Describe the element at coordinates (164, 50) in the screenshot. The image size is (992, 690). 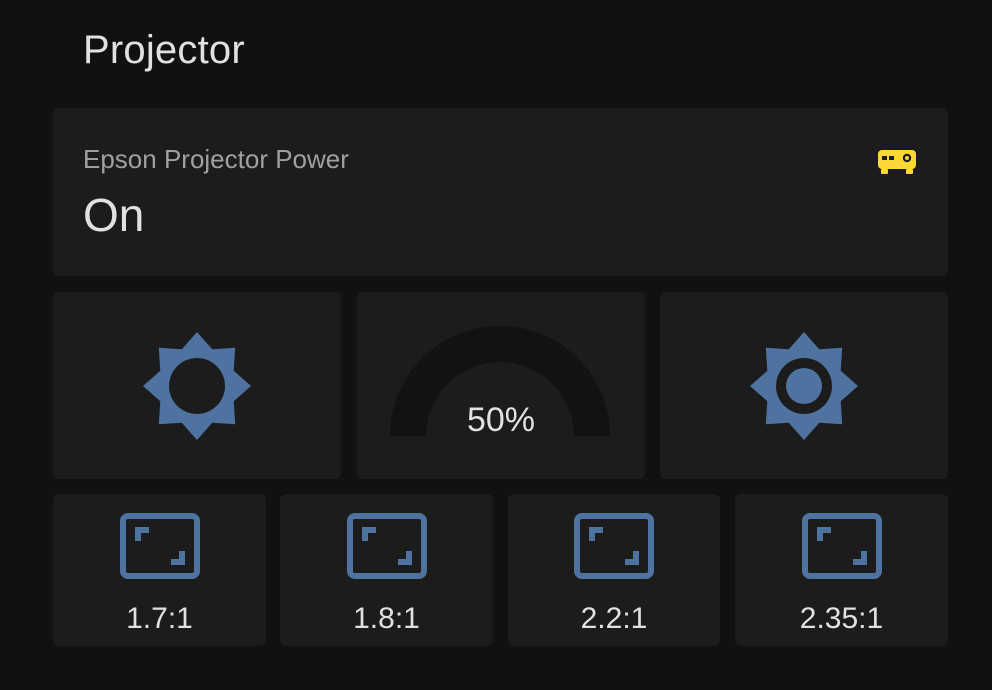
I see `page-title: Projector` at that location.